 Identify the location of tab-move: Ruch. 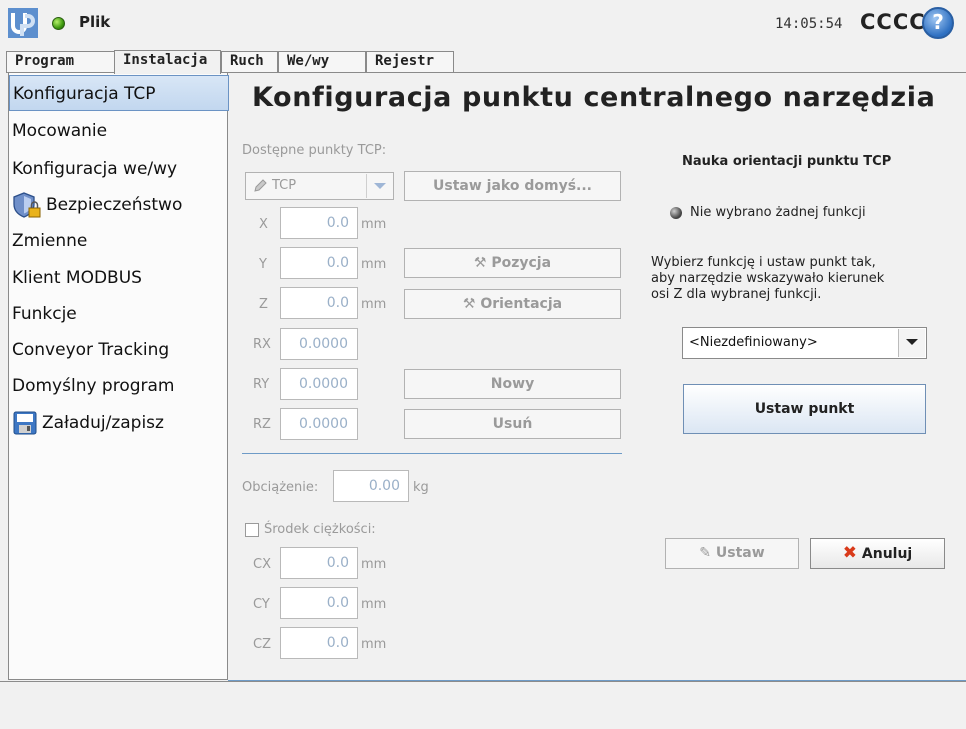
(249, 61).